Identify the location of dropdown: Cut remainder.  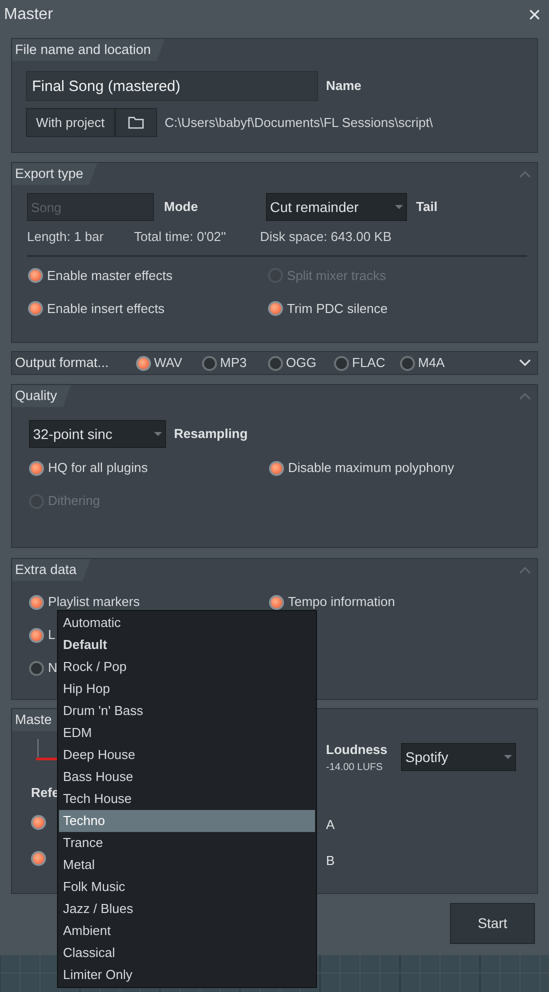
(336, 207).